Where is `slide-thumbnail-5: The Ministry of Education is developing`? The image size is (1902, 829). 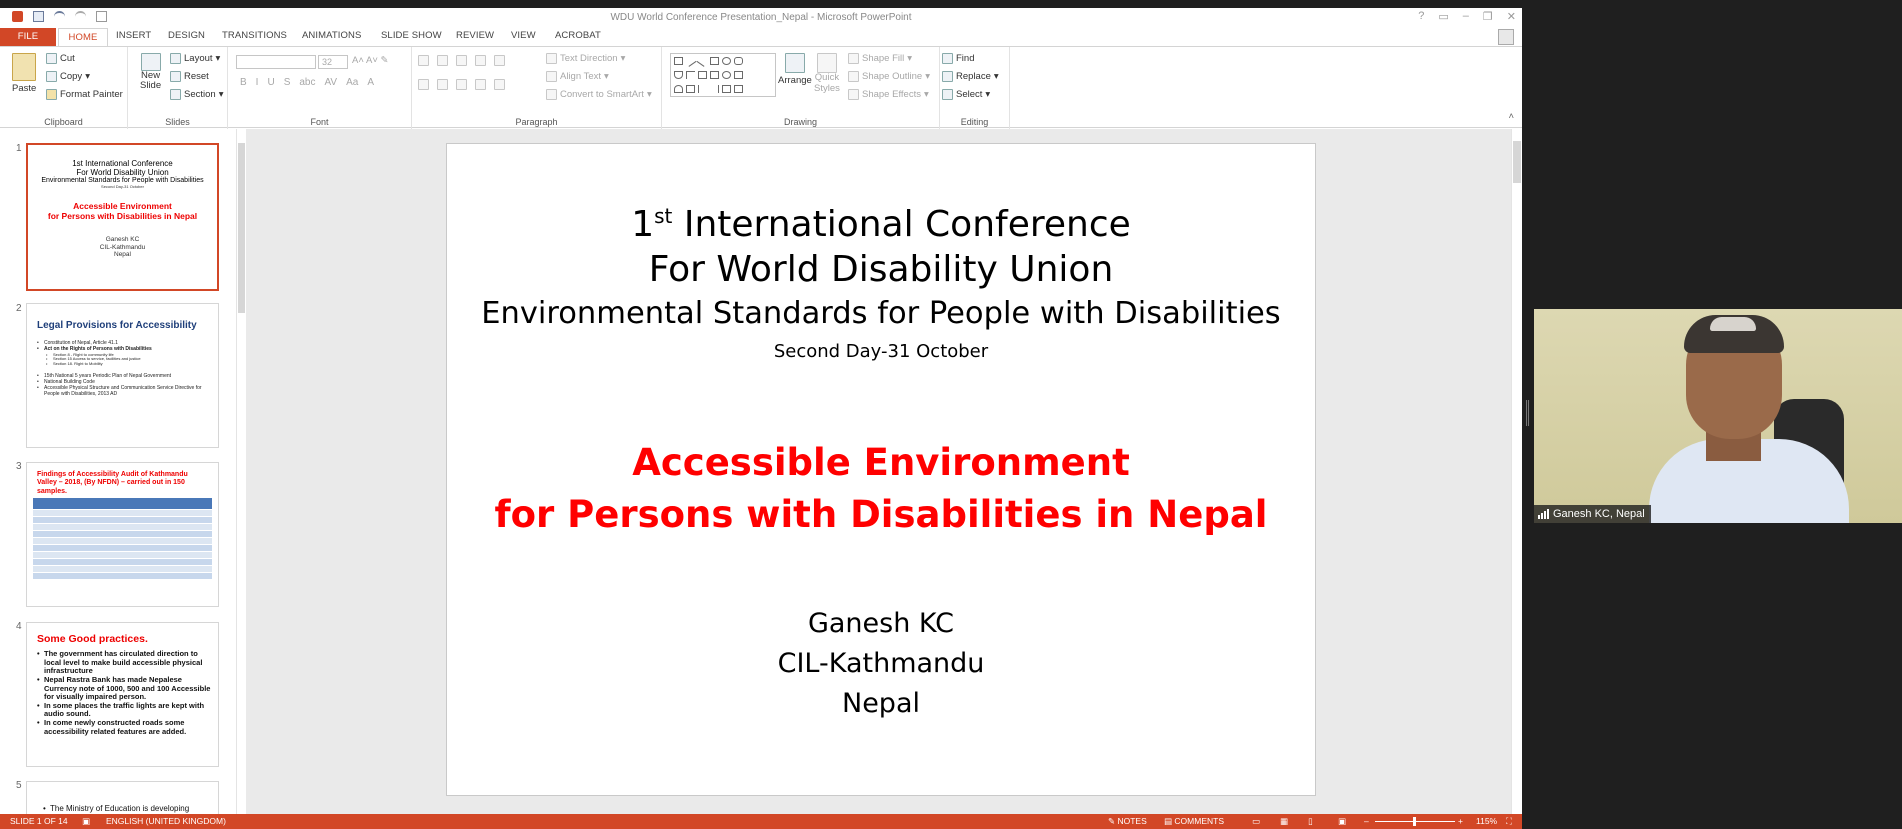
slide-thumbnail-5: The Ministry of Education is developing is located at coordinates (122, 797).